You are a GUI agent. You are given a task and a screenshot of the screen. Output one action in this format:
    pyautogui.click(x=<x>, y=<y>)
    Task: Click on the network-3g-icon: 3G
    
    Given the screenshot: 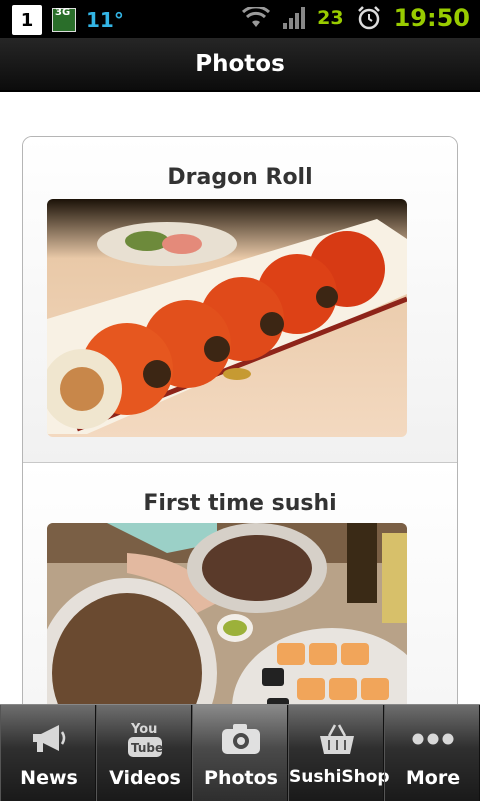 What is the action you would take?
    pyautogui.click(x=64, y=19)
    